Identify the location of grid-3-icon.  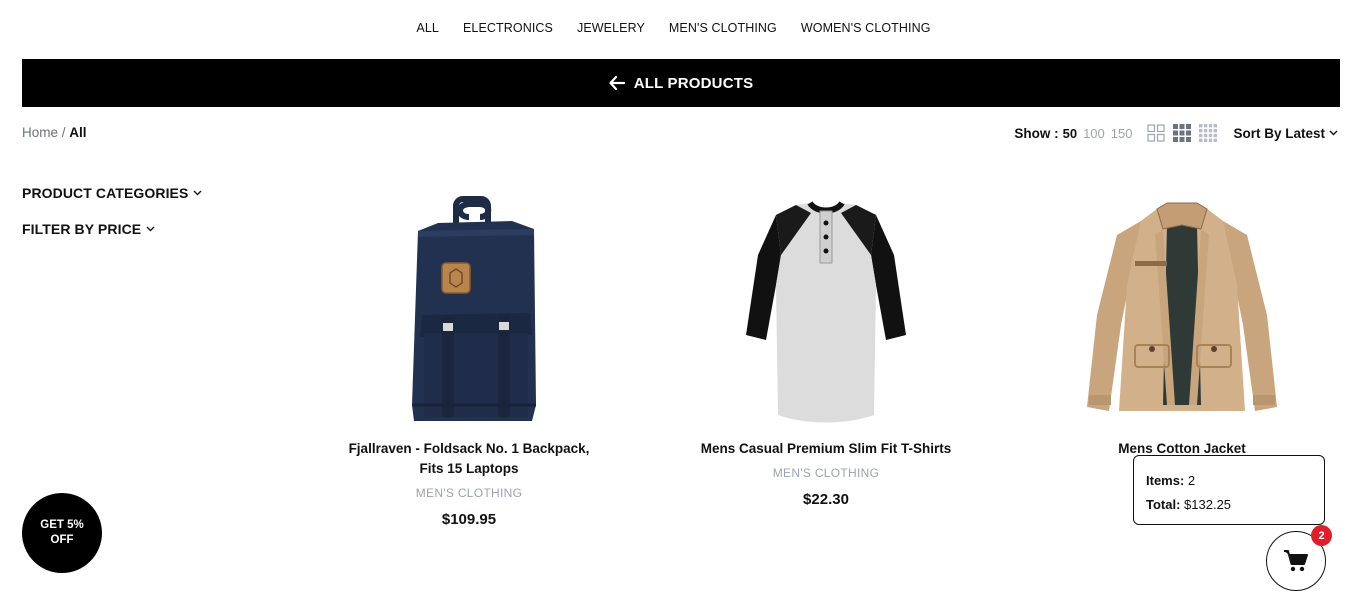
(1182, 133).